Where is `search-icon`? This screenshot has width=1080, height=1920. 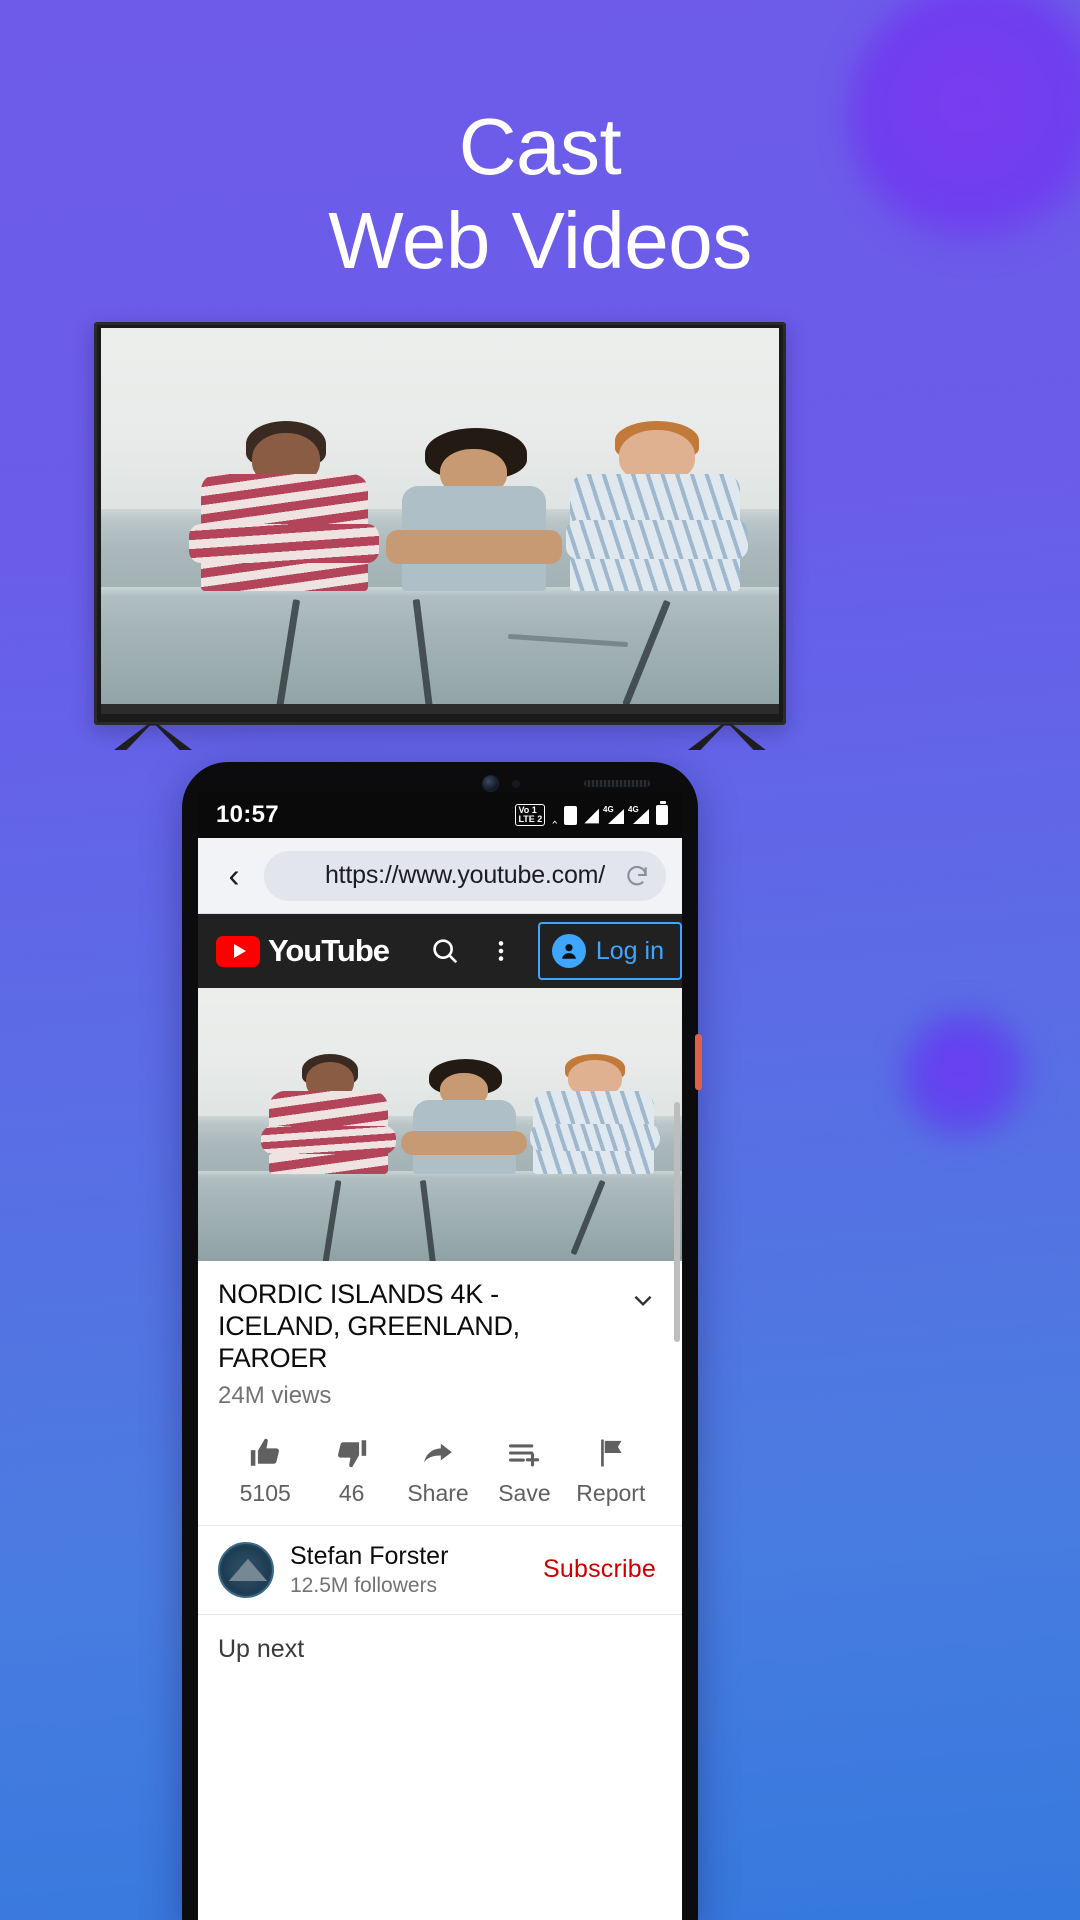 search-icon is located at coordinates (445, 951).